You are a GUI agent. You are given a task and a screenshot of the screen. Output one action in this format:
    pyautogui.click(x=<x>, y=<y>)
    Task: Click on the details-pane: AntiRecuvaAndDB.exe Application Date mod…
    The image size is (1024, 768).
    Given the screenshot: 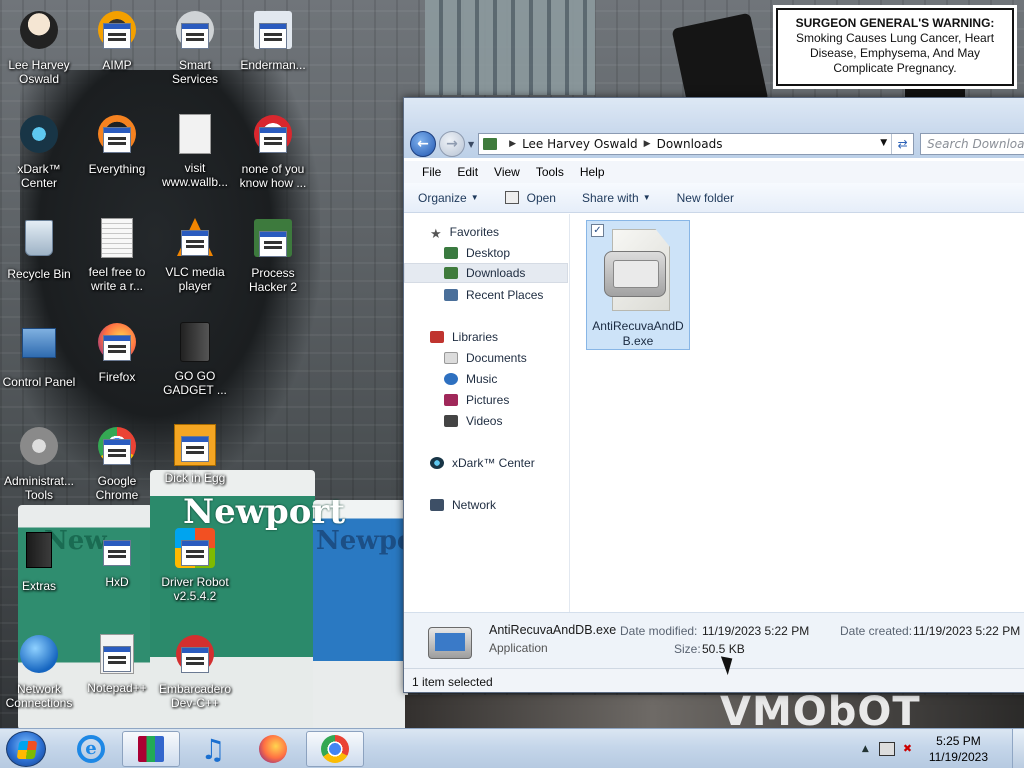 What is the action you would take?
    pyautogui.click(x=714, y=640)
    